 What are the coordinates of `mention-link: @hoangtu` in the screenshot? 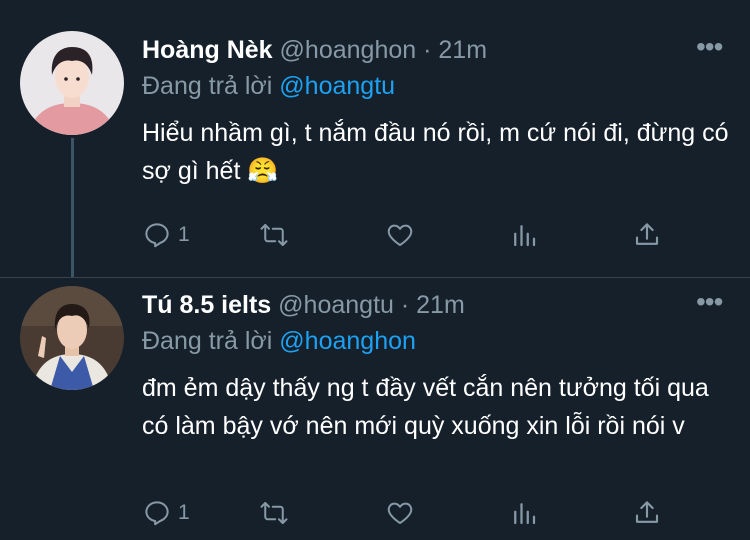 It's located at (337, 86).